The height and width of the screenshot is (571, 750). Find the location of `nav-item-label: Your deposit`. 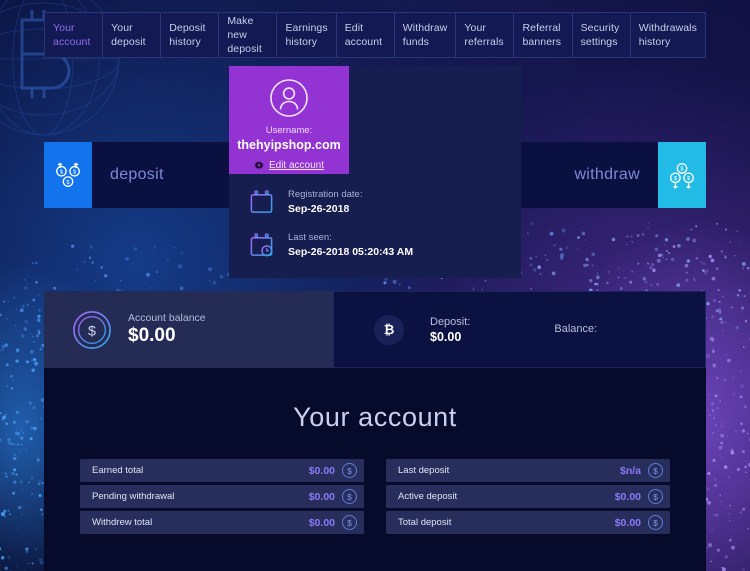

nav-item-label: Your deposit is located at coordinates (128, 34).